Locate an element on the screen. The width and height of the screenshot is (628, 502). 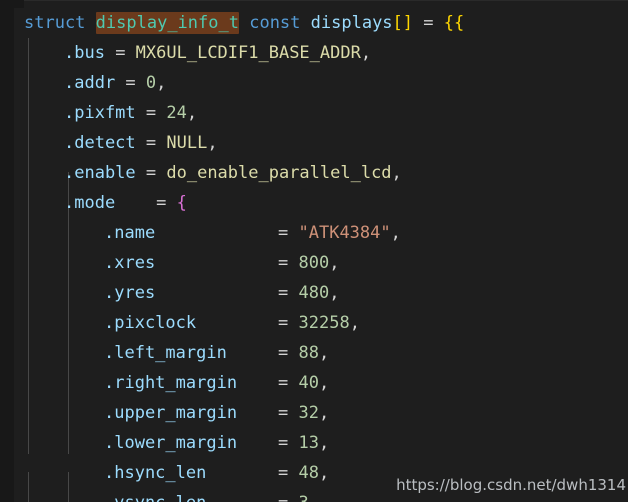
code-line-mode-field: .name = "ATK4384", is located at coordinates (314, 233).